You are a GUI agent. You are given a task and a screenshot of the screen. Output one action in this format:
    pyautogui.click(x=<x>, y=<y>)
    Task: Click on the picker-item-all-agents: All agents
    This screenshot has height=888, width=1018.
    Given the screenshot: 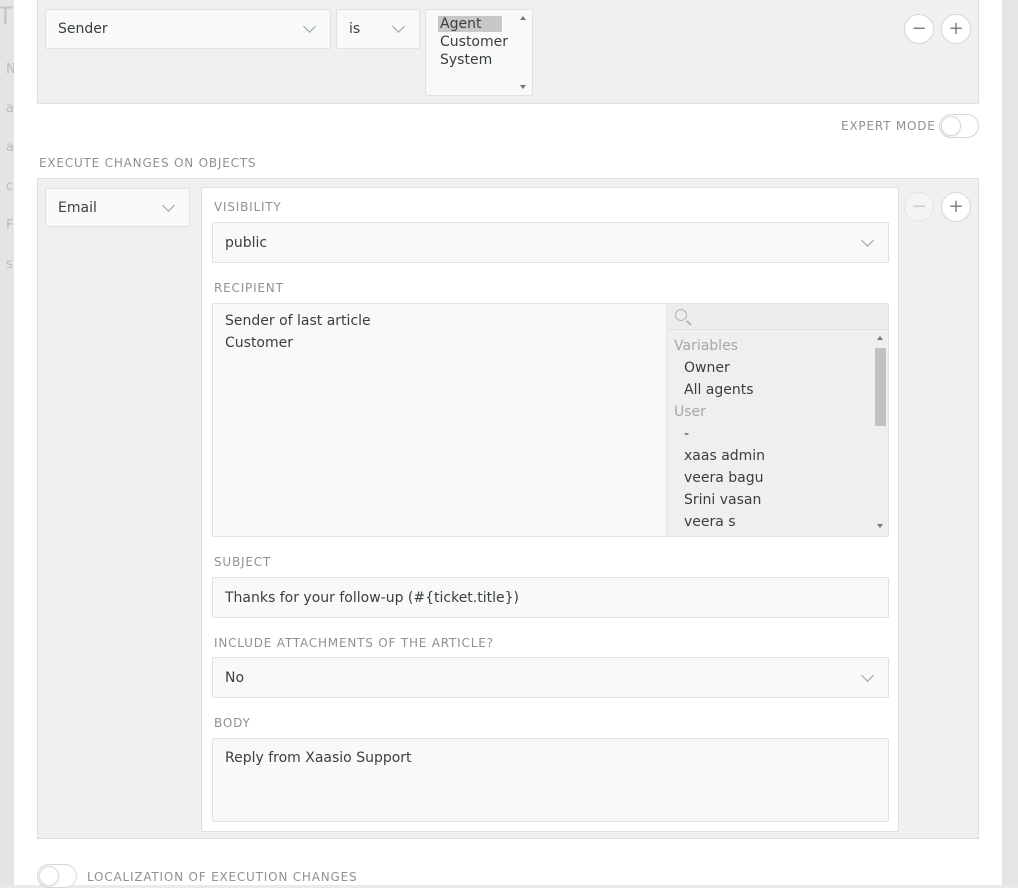 What is the action you would take?
    pyautogui.click(x=719, y=390)
    